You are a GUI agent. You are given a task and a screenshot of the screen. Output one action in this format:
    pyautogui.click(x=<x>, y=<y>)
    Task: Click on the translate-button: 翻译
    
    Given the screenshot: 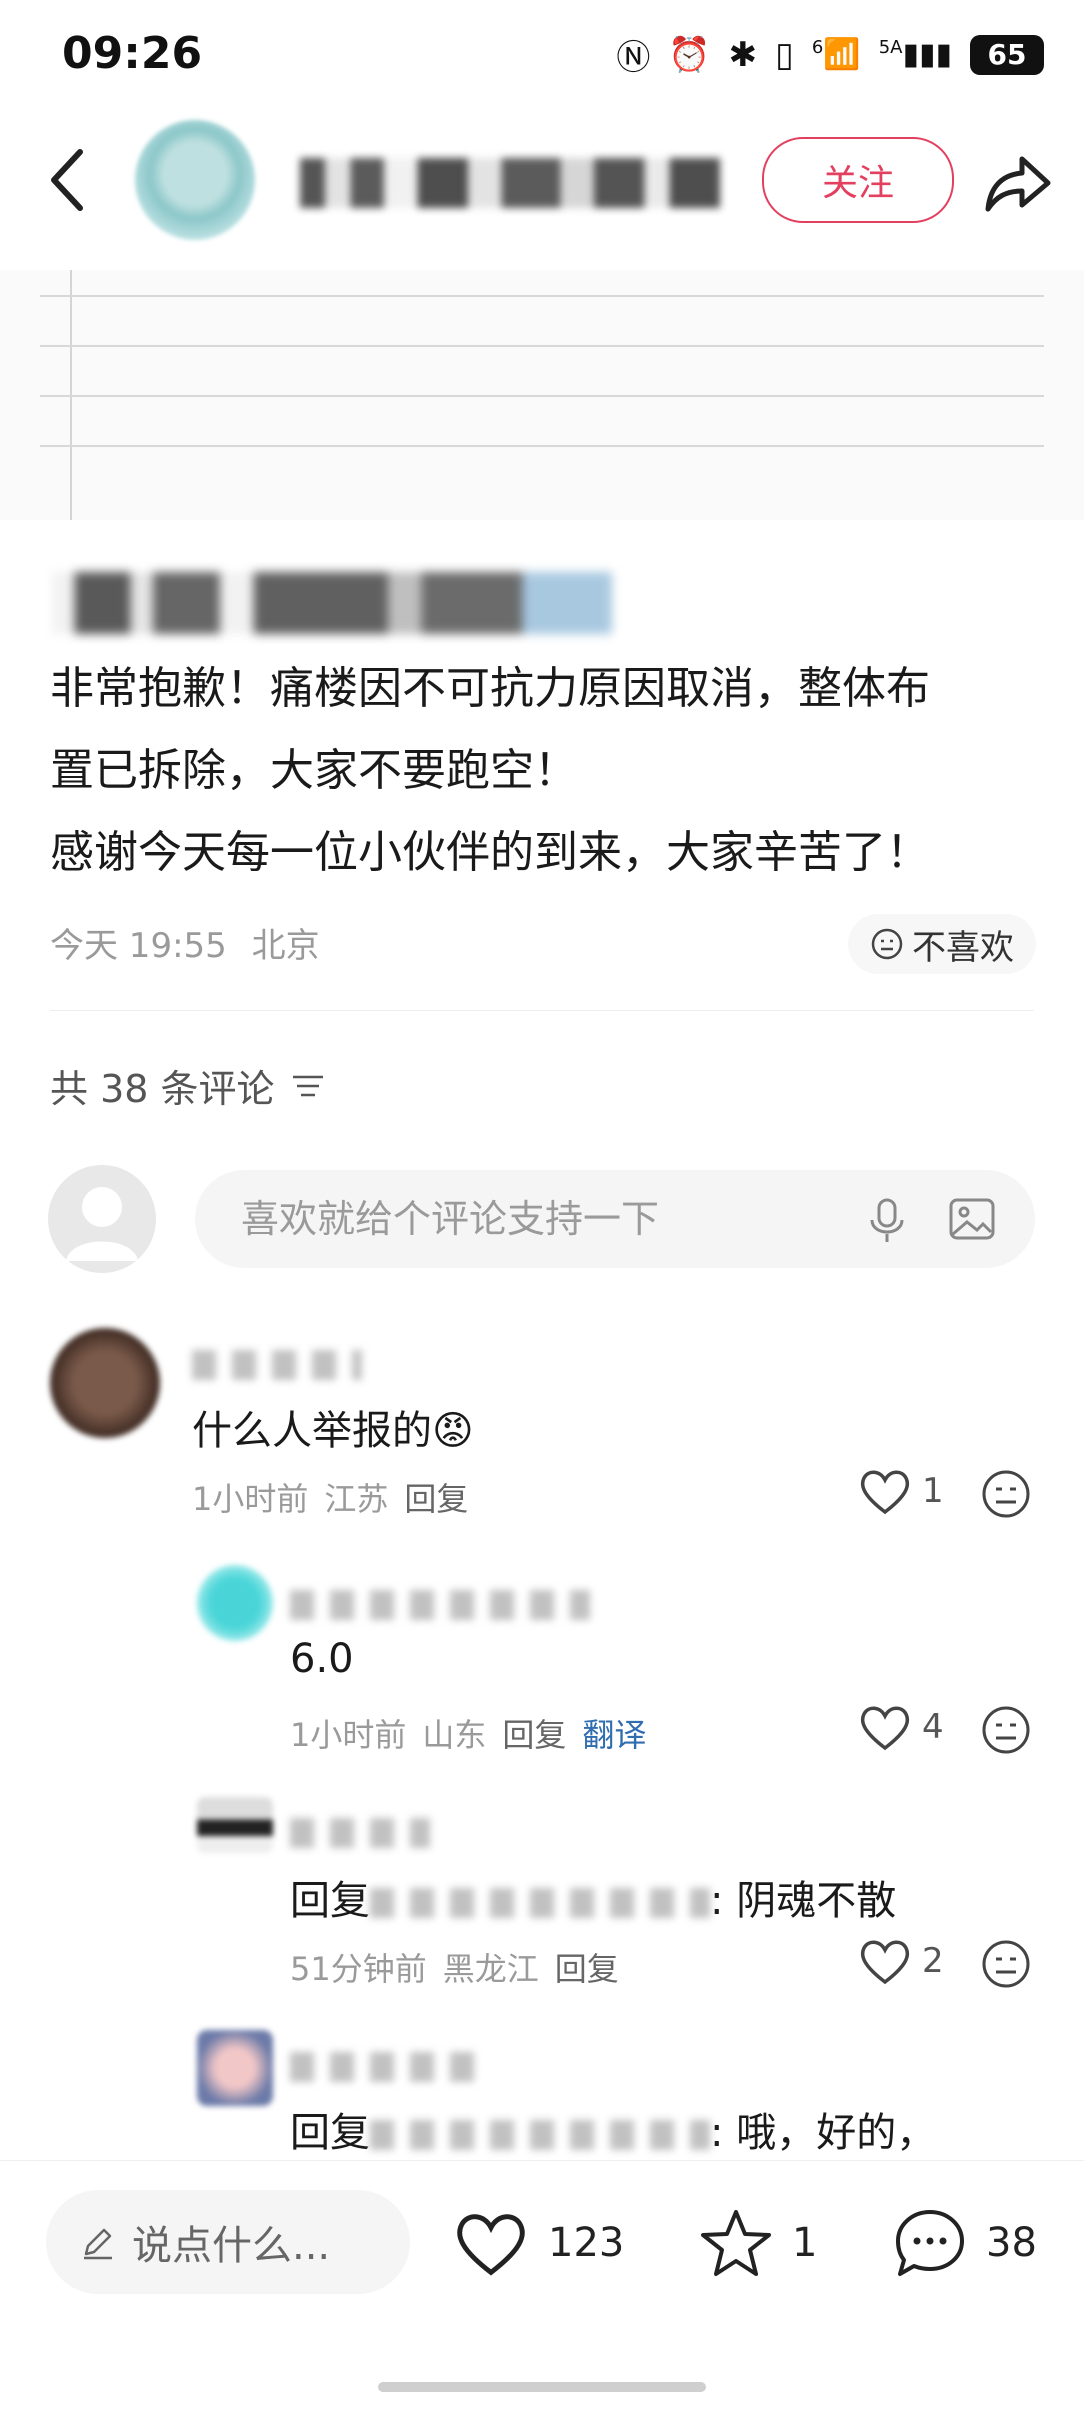 What is the action you would take?
    pyautogui.click(x=614, y=1733)
    